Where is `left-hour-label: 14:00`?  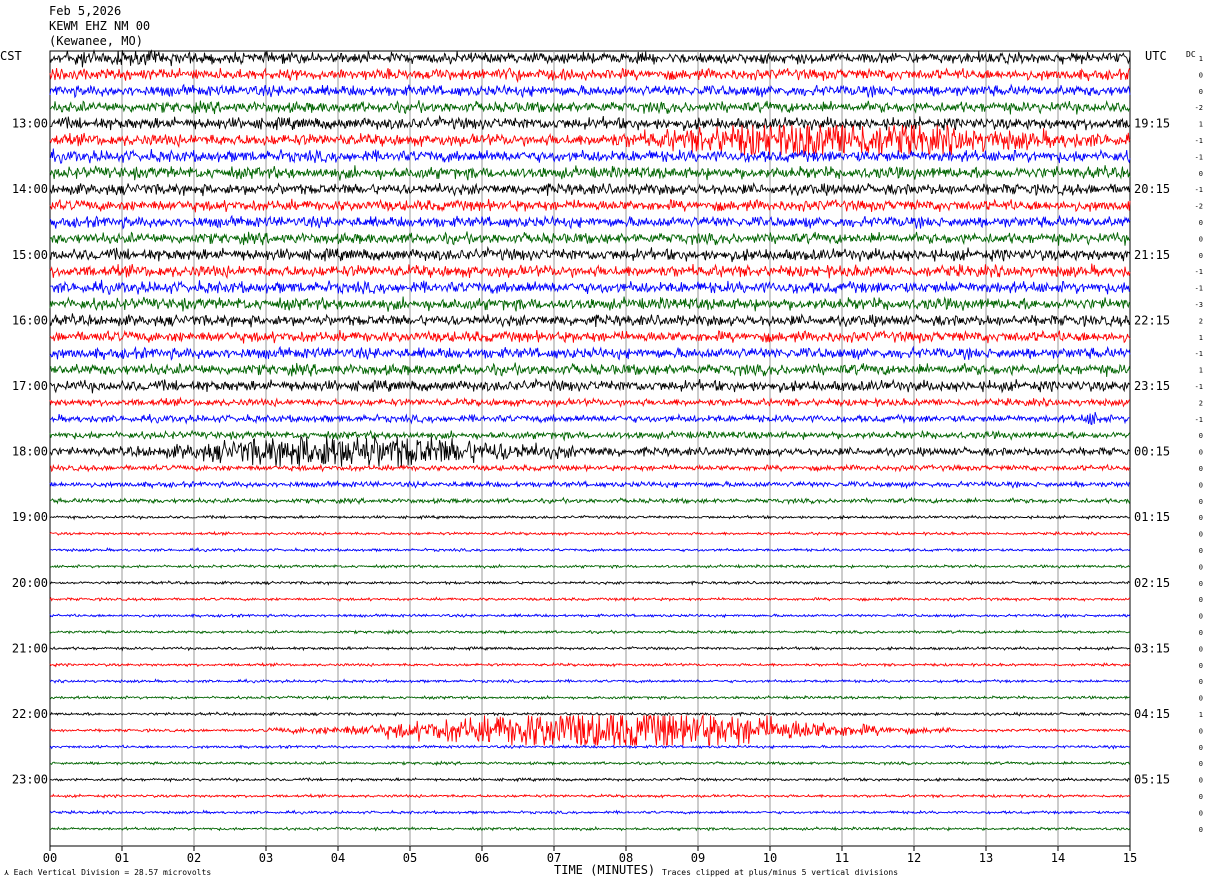
left-hour-label: 14:00 is located at coordinates (30, 189).